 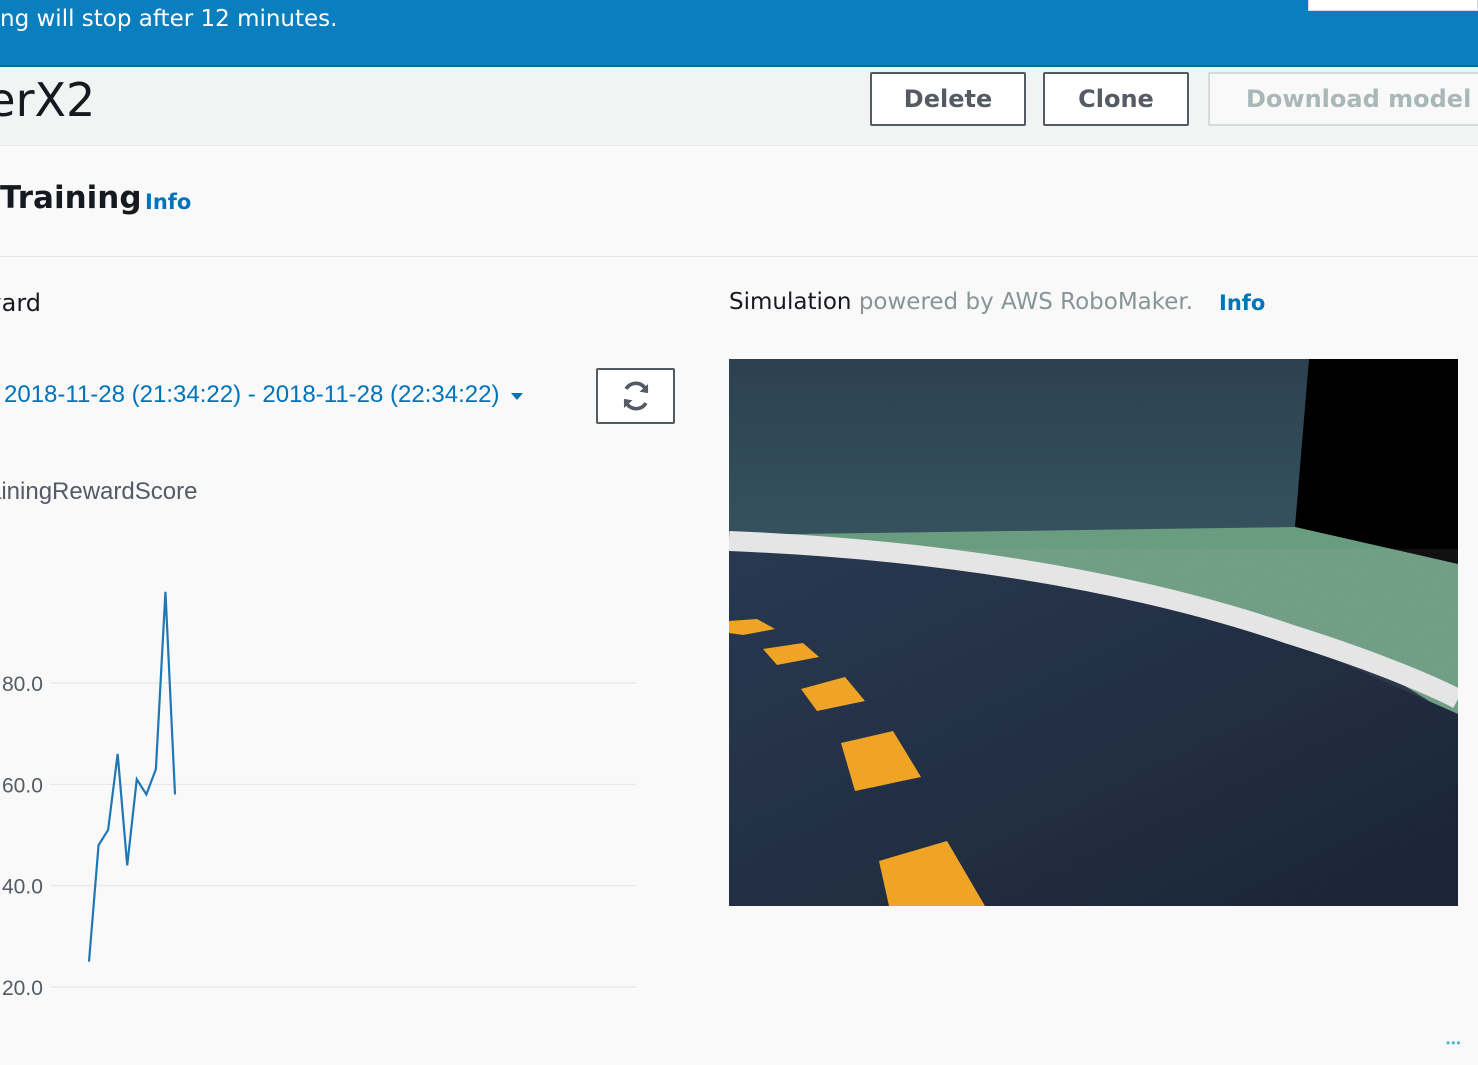 What do you see at coordinates (132, 776) in the screenshot?
I see `reward-series-line` at bounding box center [132, 776].